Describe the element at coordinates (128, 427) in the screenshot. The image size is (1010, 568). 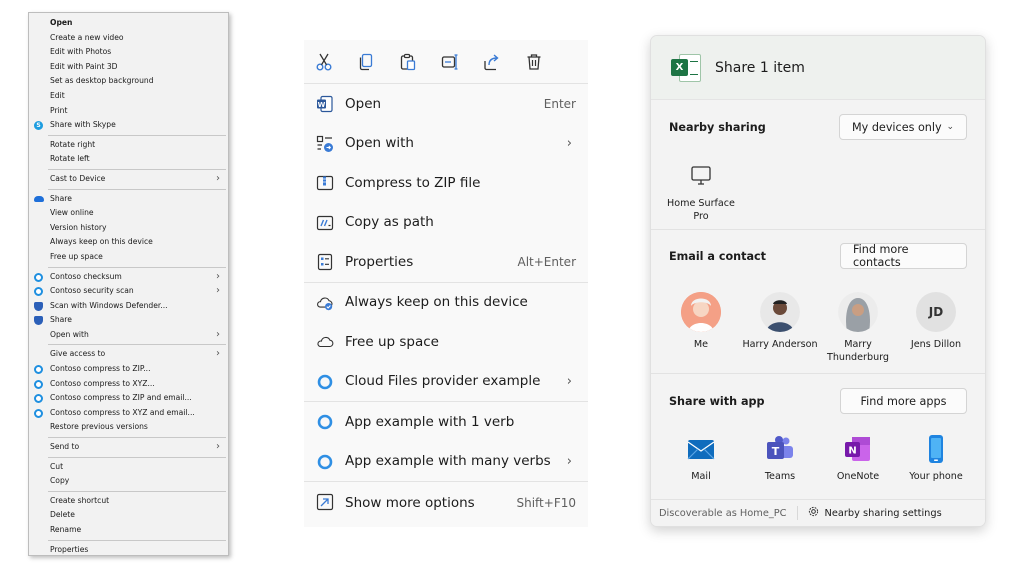
I see `legacy-menu-item: Restore previous versions` at that location.